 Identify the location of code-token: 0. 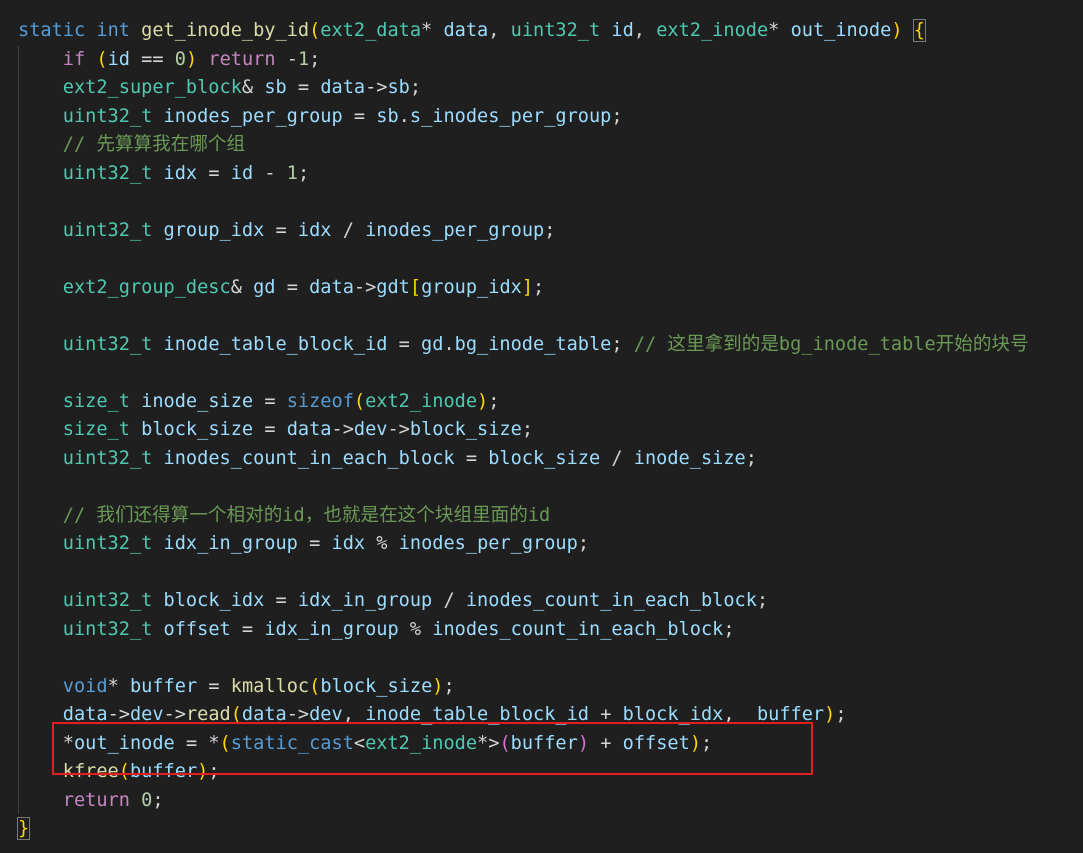
(147, 800).